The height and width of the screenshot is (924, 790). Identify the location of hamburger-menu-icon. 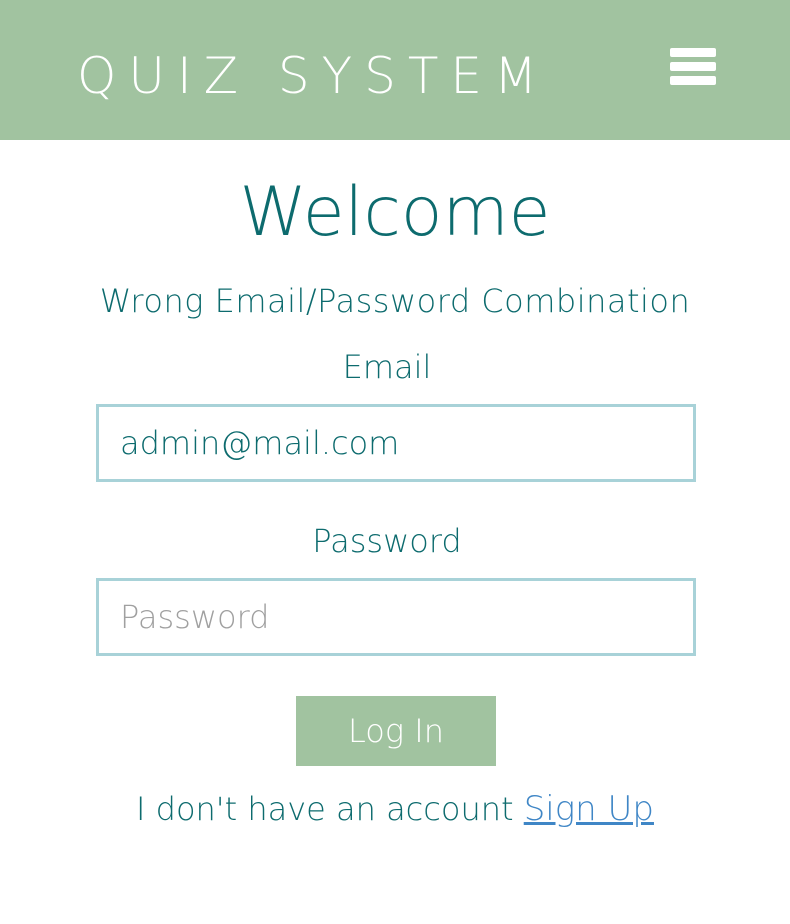
(693, 67).